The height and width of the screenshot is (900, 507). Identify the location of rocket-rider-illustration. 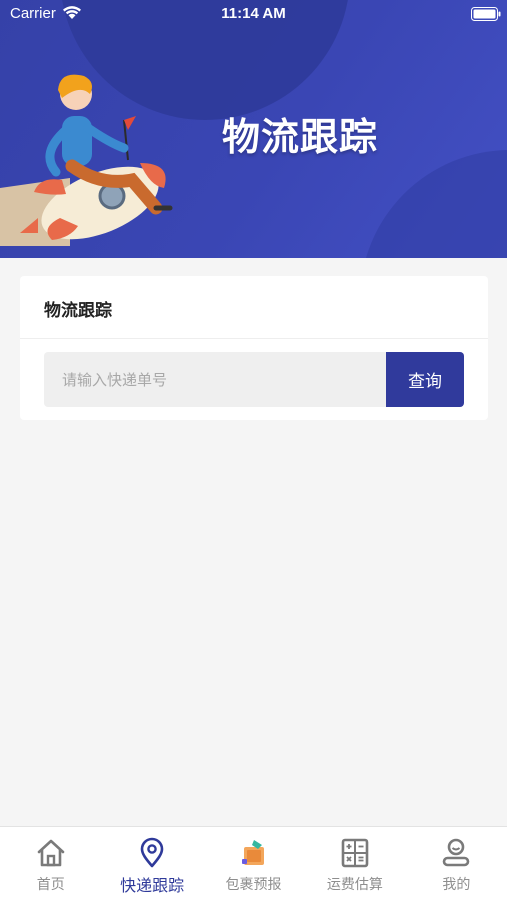
(86, 160).